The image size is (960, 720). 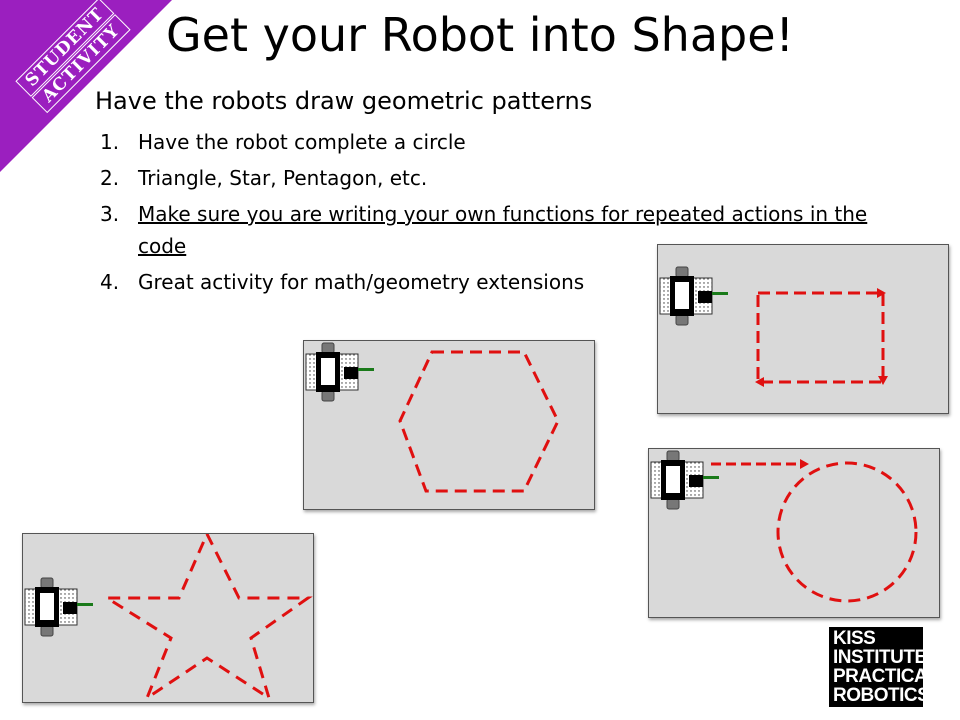 I want to click on list-number: 2., so click(x=110, y=178).